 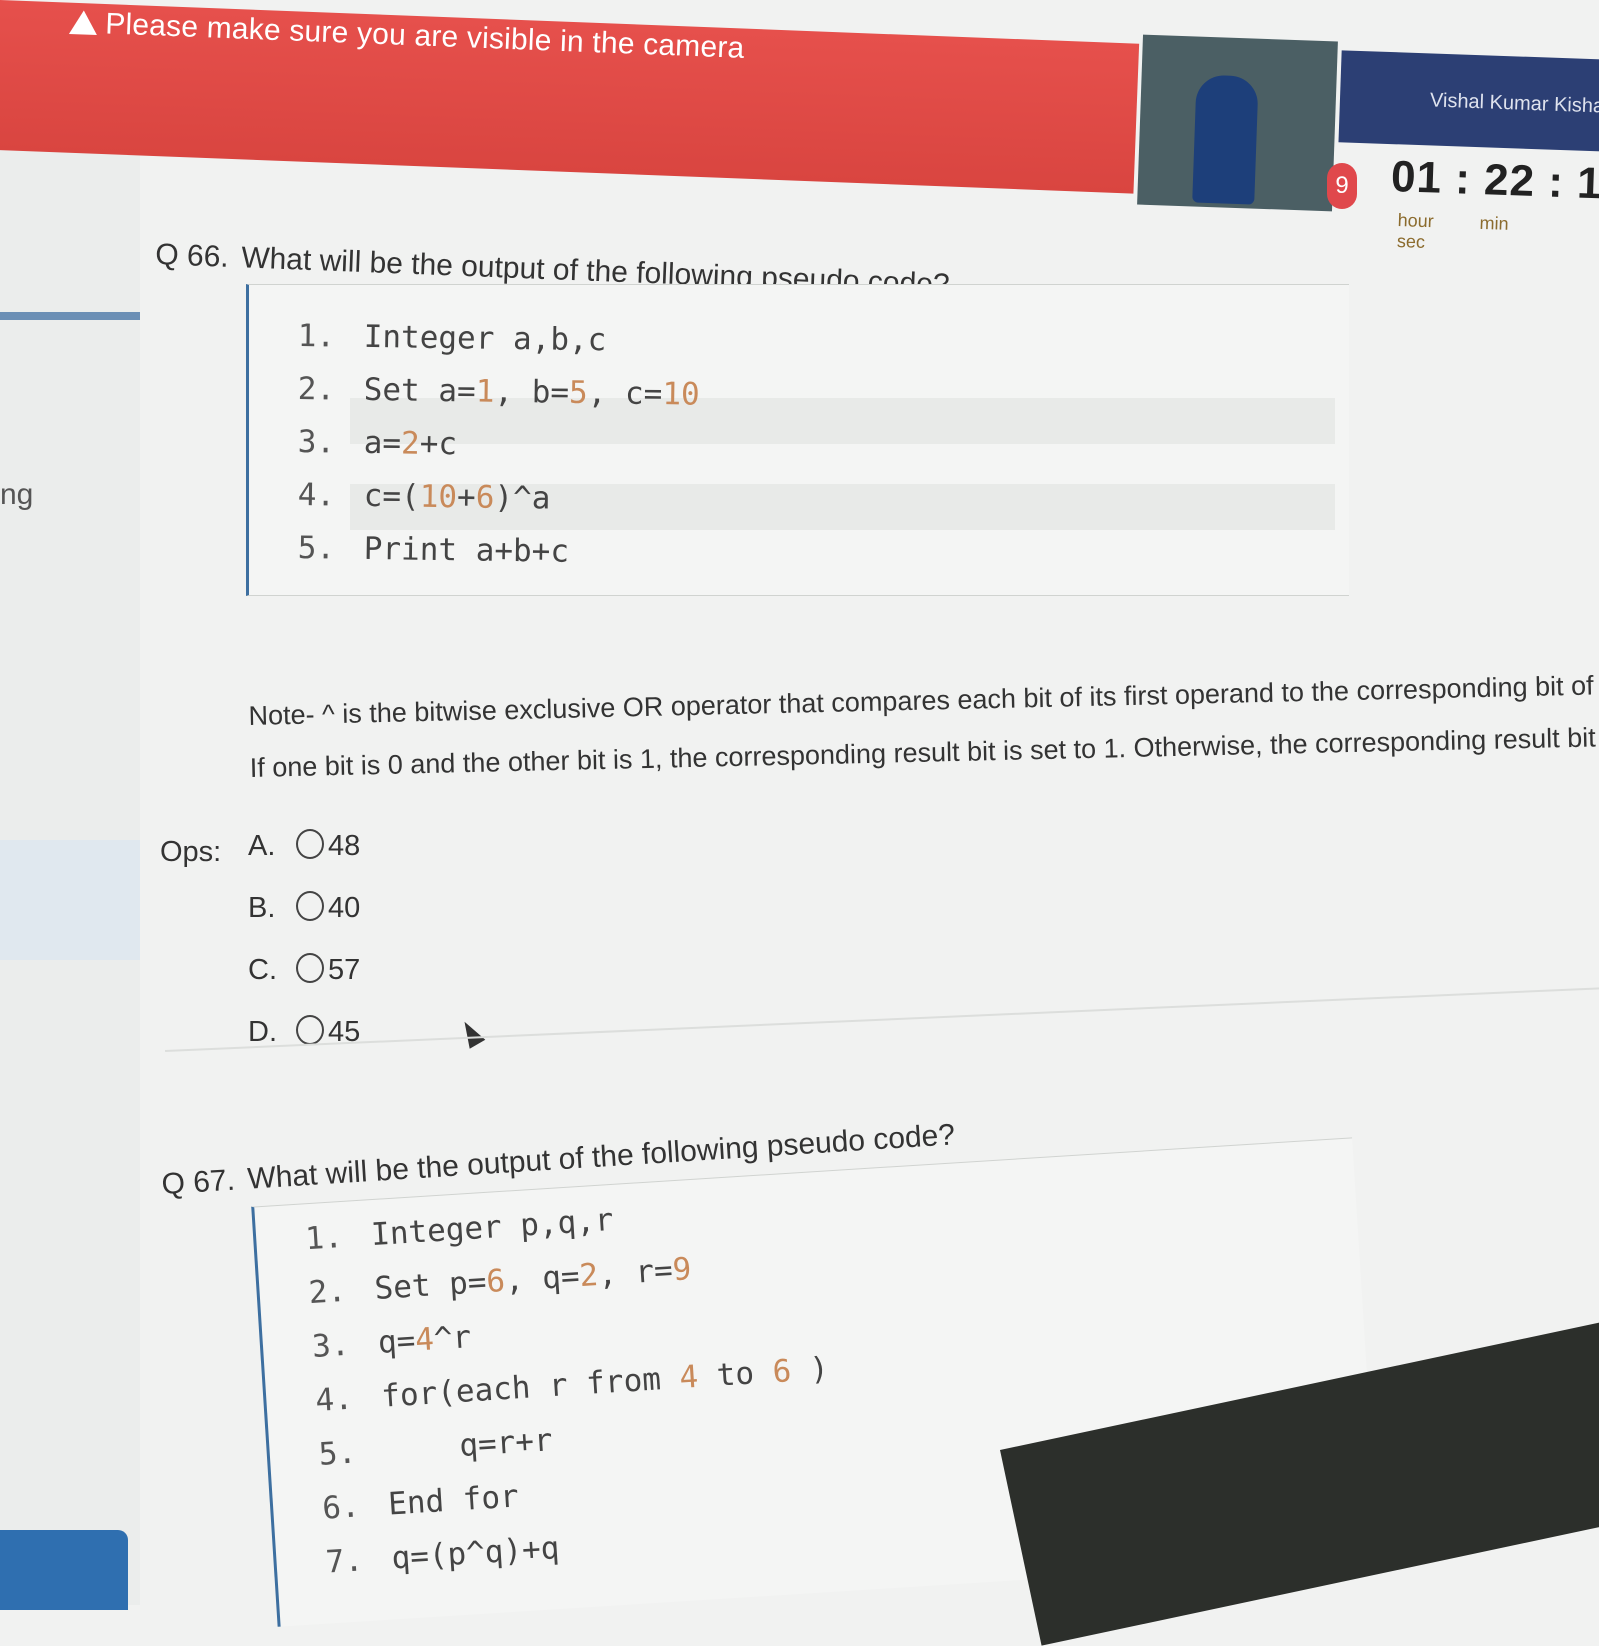 I want to click on left-panel-label: ng, so click(x=17, y=494).